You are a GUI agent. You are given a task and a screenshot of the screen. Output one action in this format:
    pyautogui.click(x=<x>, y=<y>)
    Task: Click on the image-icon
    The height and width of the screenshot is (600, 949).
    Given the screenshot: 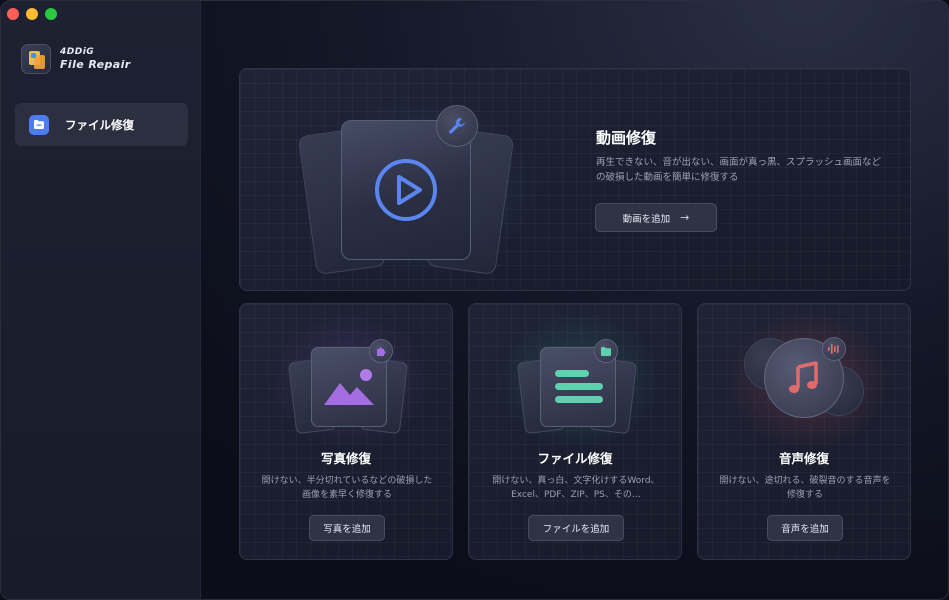 What is the action you would take?
    pyautogui.click(x=349, y=387)
    